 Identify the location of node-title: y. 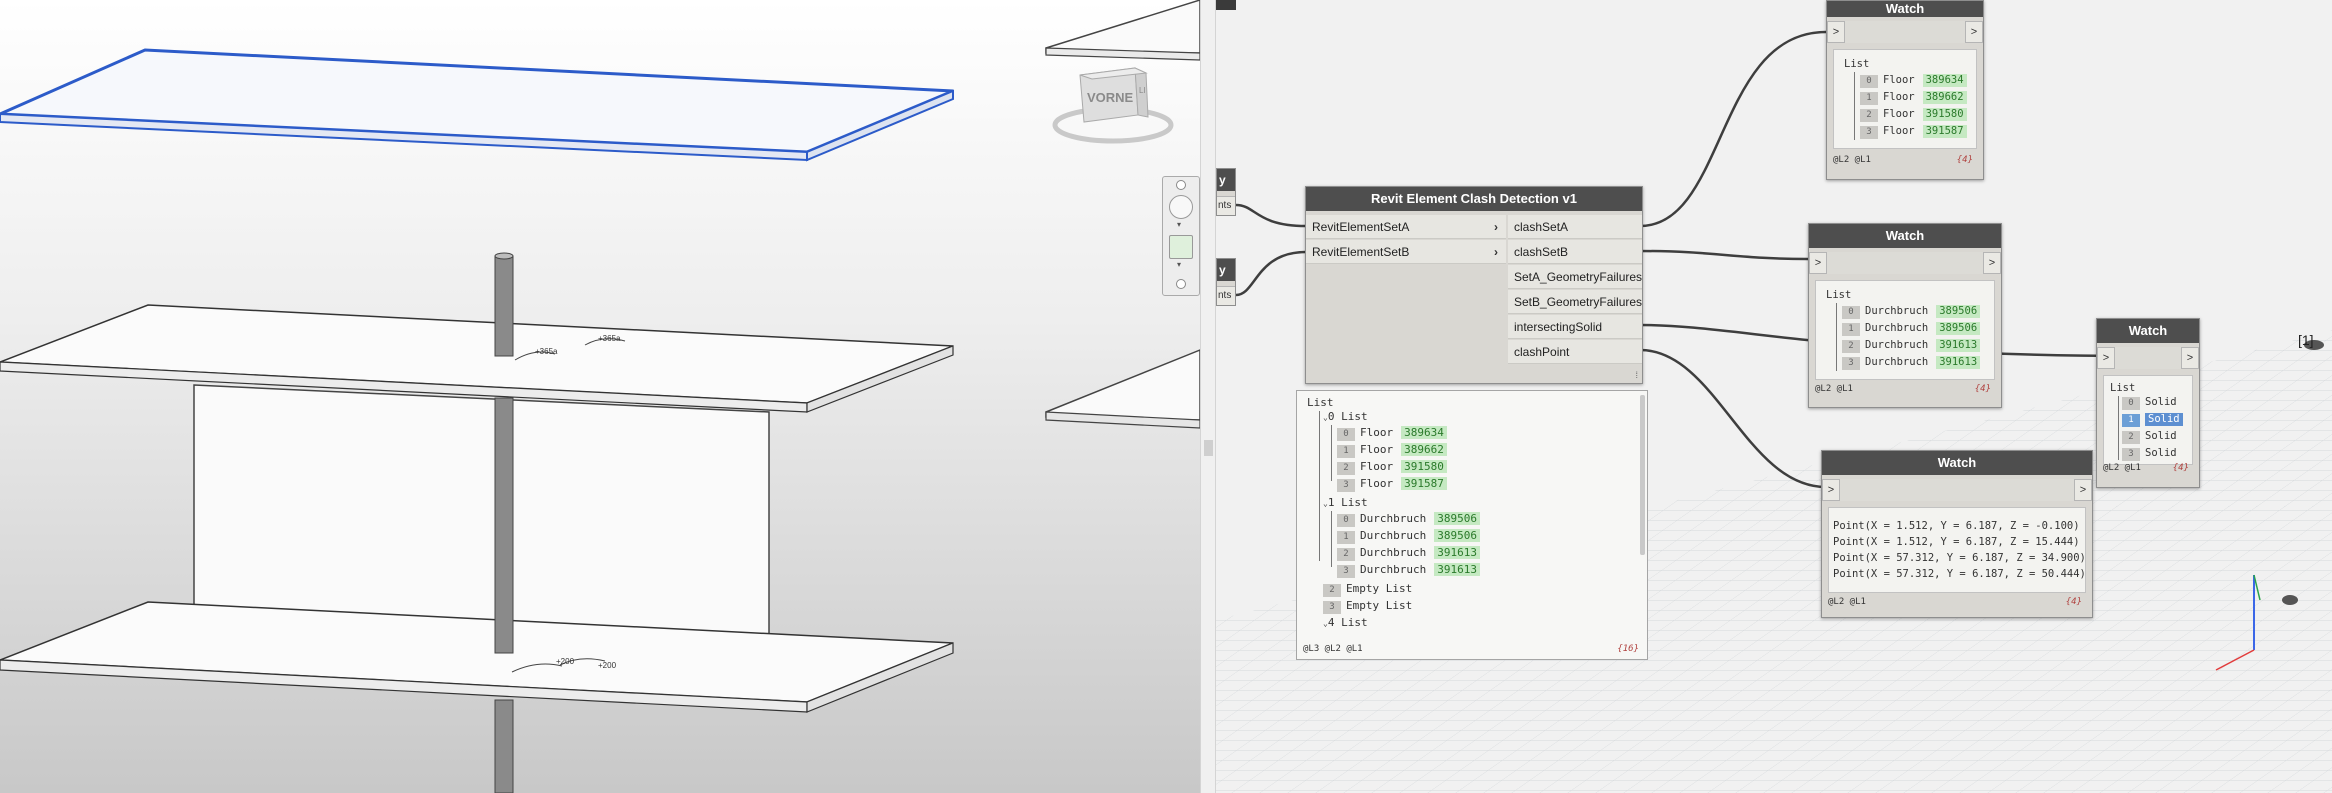
(1226, 270).